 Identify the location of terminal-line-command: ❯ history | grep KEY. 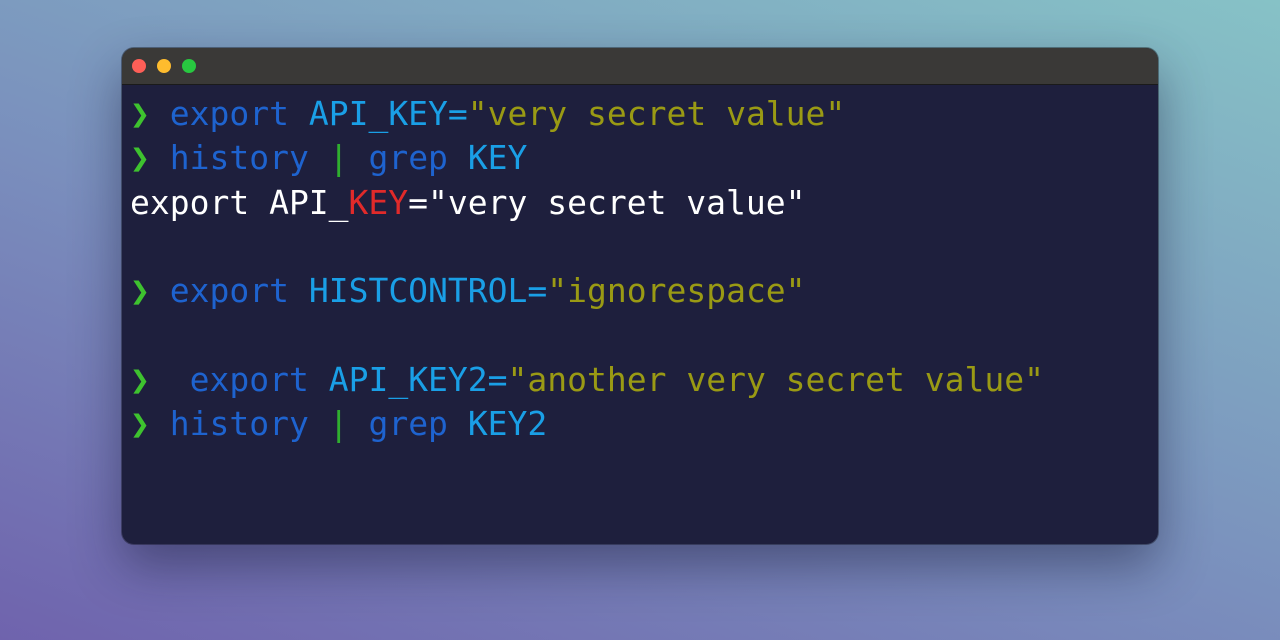
(640, 158).